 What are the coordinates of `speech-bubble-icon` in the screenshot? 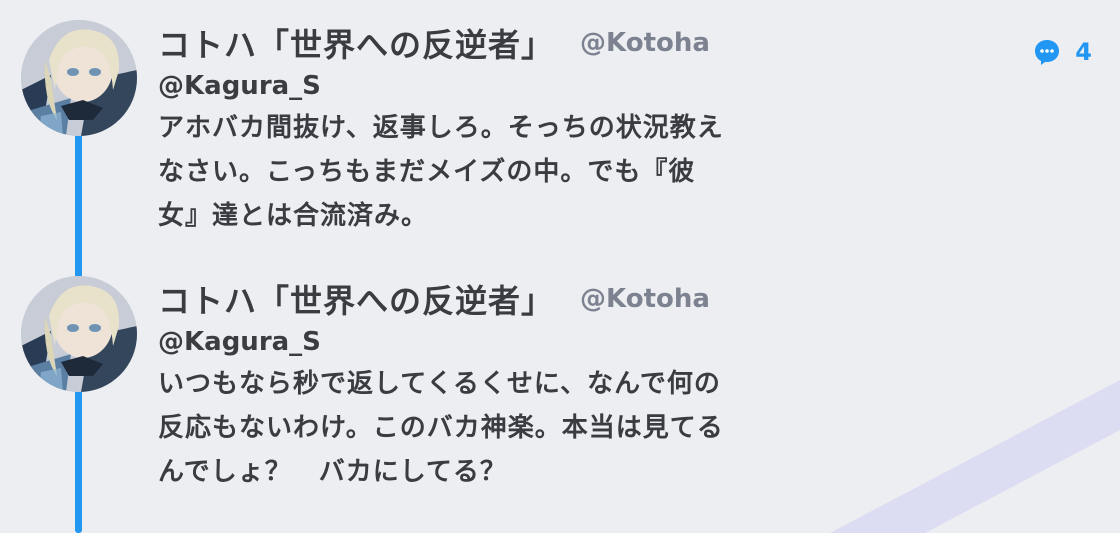 It's located at (1047, 52).